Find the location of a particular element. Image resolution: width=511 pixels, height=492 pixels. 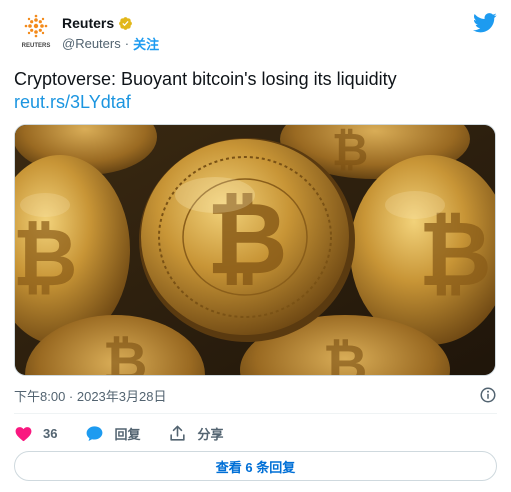

author-handle: @Reuters is located at coordinates (91, 43).